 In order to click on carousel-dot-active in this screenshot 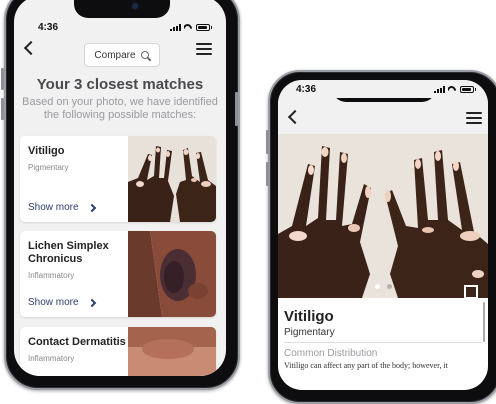, I will do `click(377, 286)`.